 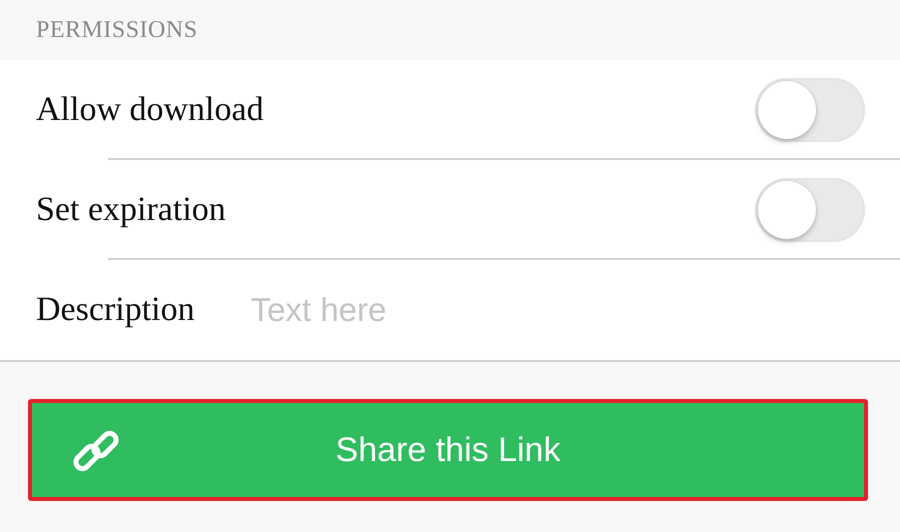 I want to click on row-label: Allow download, so click(x=150, y=110).